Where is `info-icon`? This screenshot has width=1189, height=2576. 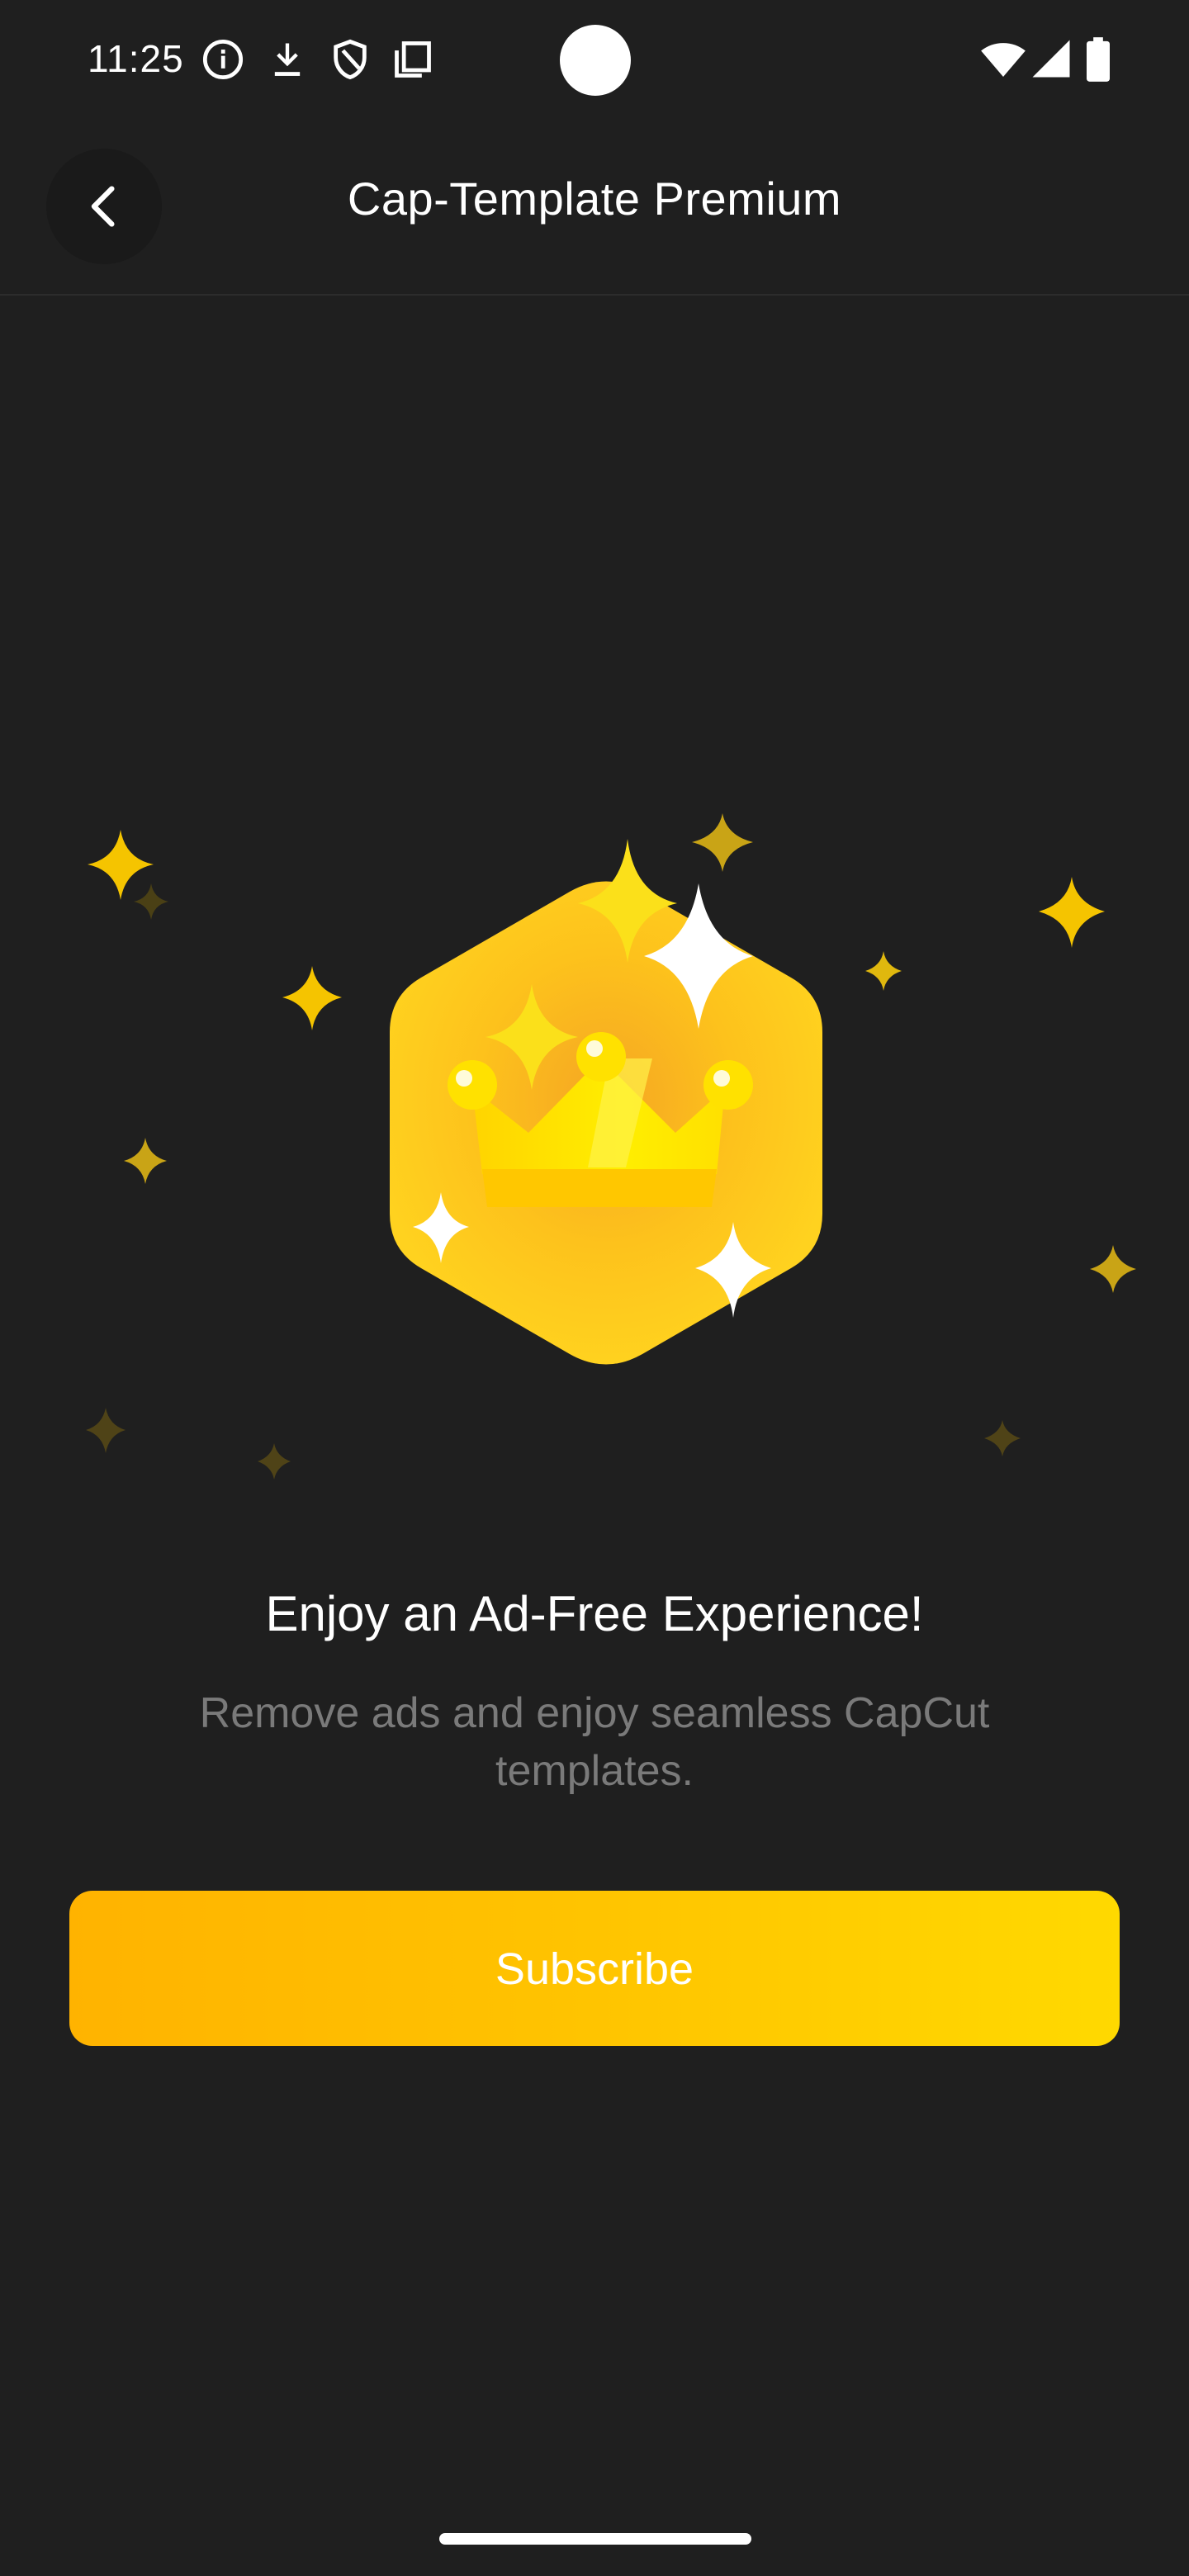
info-icon is located at coordinates (223, 59).